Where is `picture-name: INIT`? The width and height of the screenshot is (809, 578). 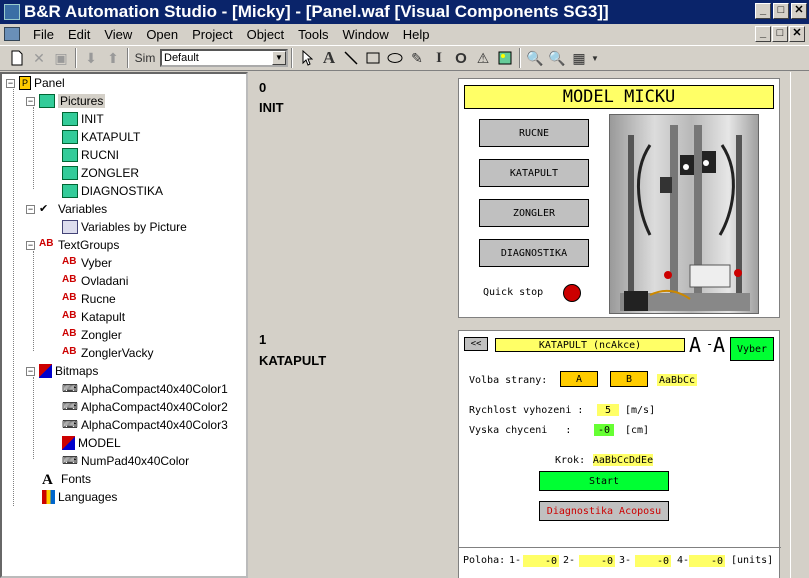
picture-name: INIT is located at coordinates (271, 107).